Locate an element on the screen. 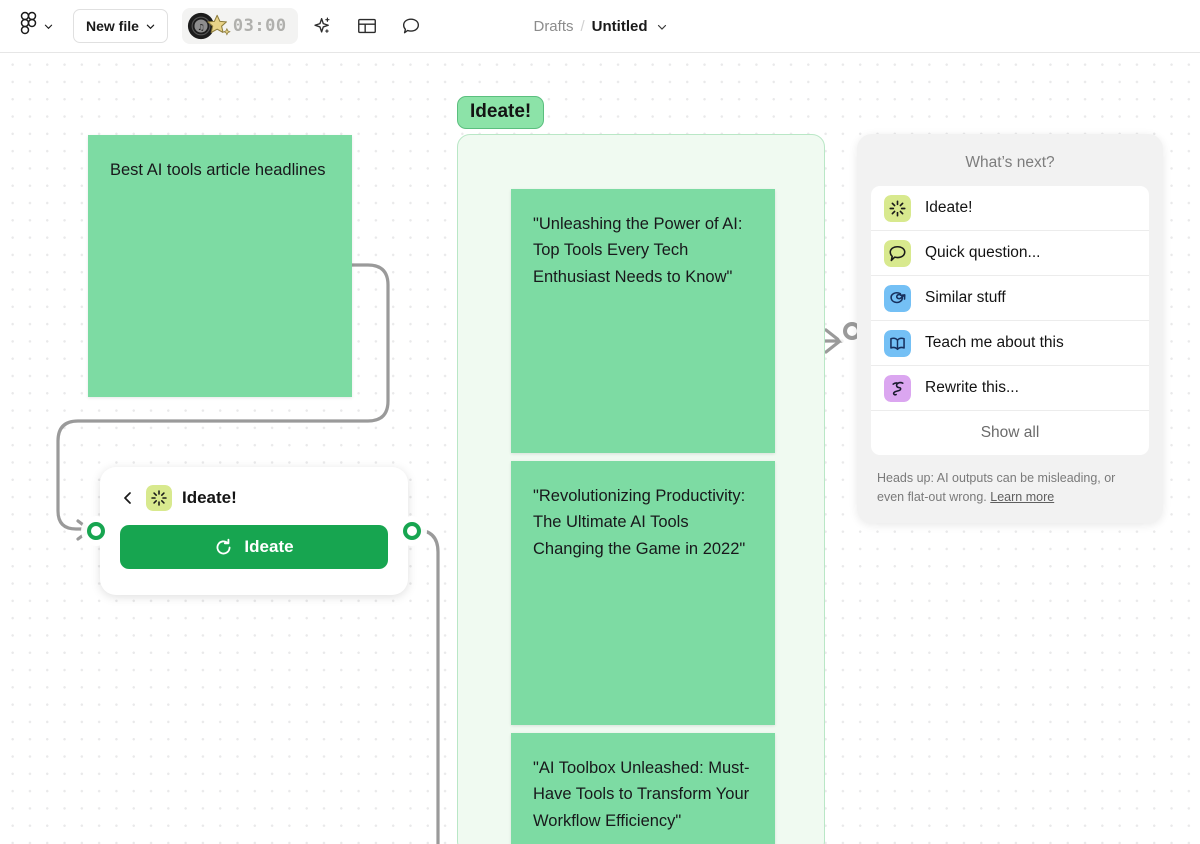 This screenshot has width=1200, height=844. ideate-action-card: Ideate! Ideate is located at coordinates (254, 531).